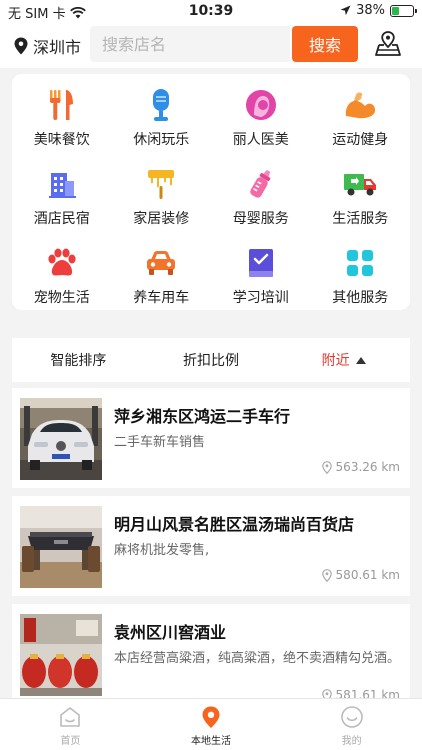  Describe the element at coordinates (162, 279) in the screenshot. I see `category-car: 养车用车` at that location.